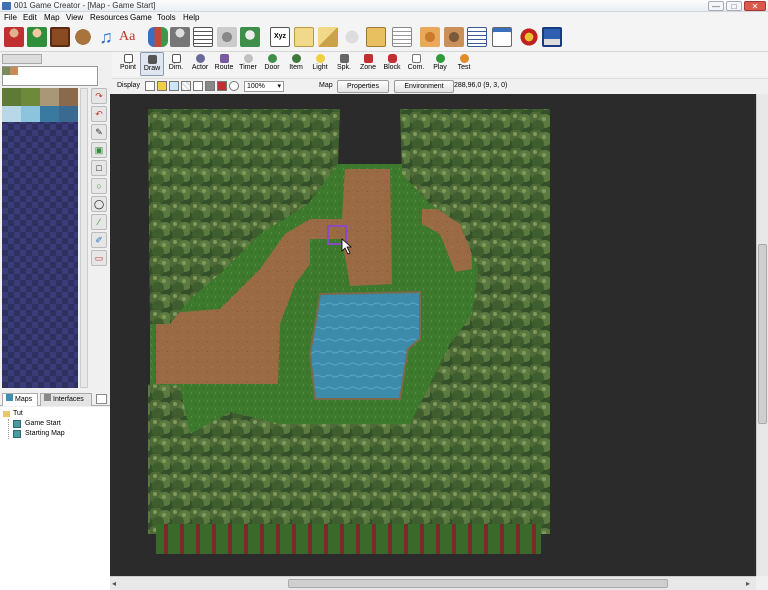 The height and width of the screenshot is (590, 768). Describe the element at coordinates (224, 58) in the screenshot. I see `route-icon` at that location.